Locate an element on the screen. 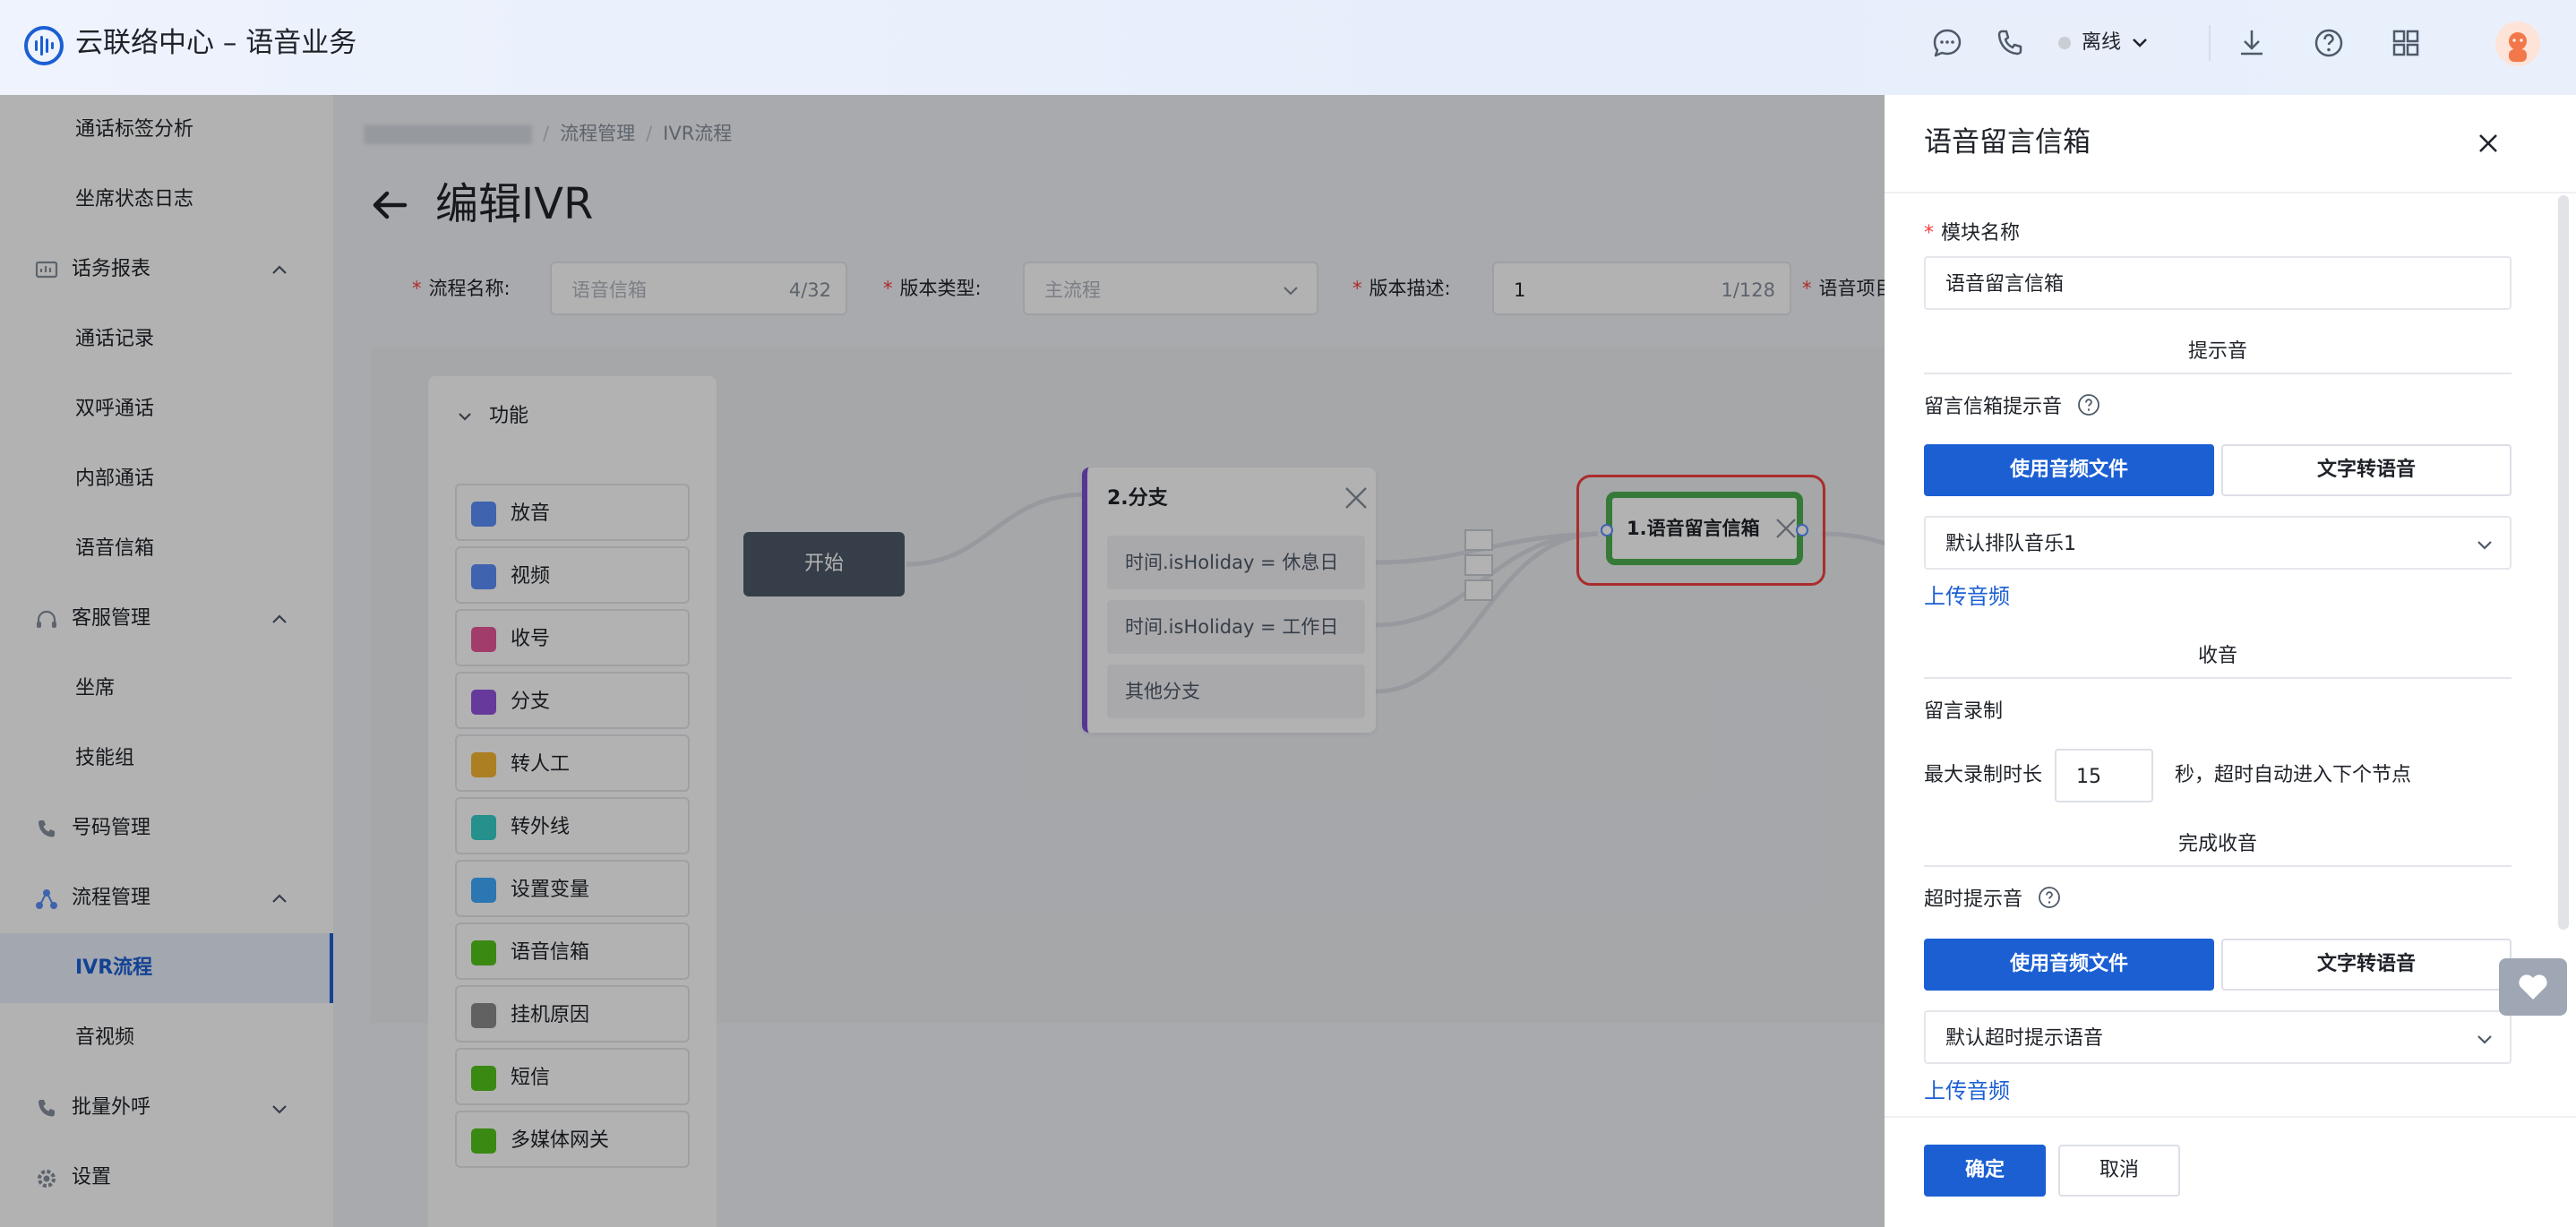  apps-grid-icon is located at coordinates (2406, 43).